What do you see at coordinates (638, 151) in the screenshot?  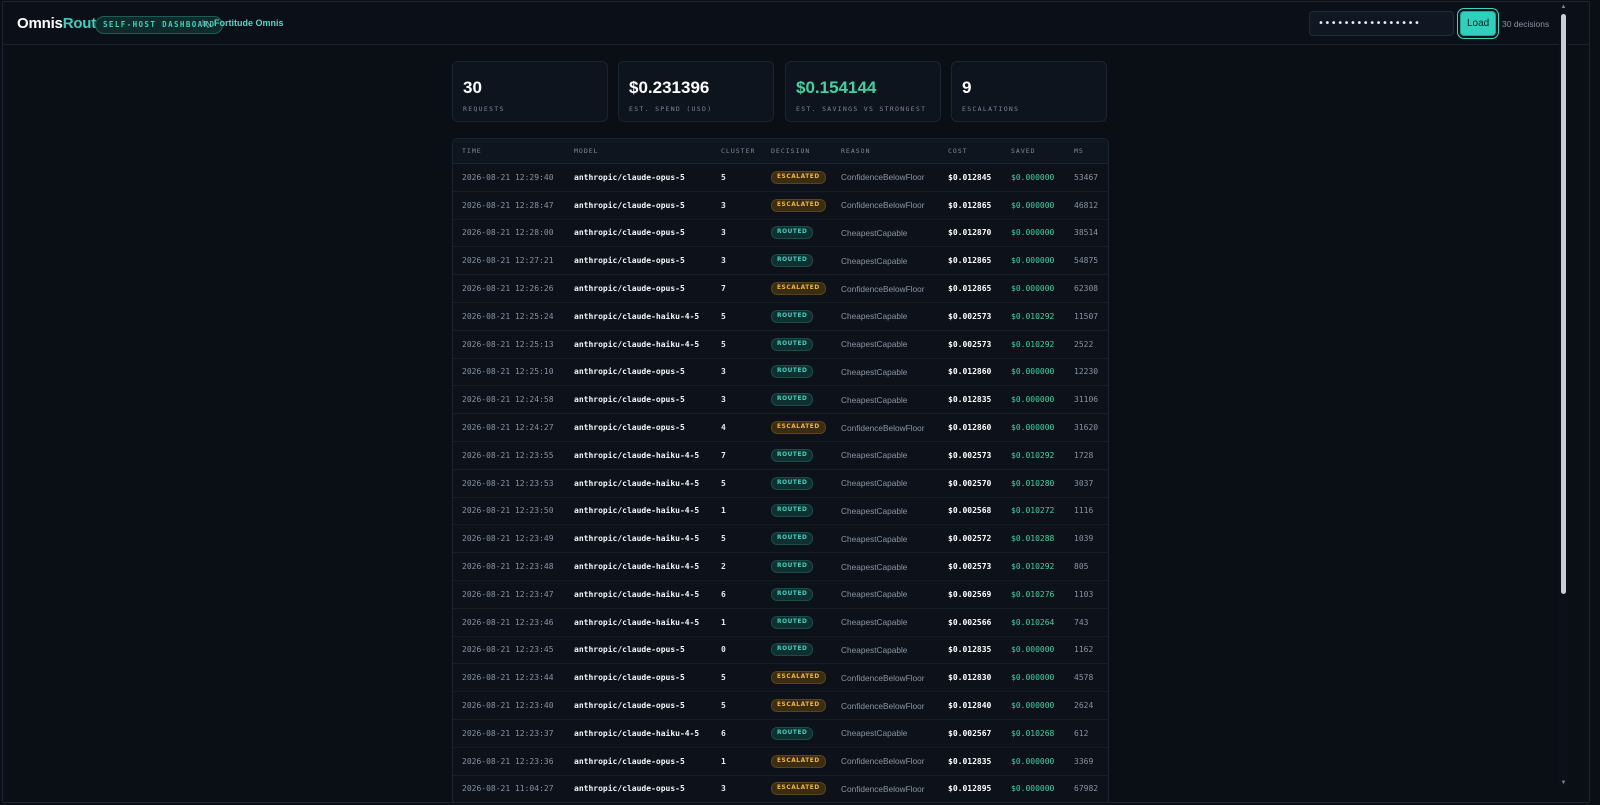 I see `column-header-model: MODEL` at bounding box center [638, 151].